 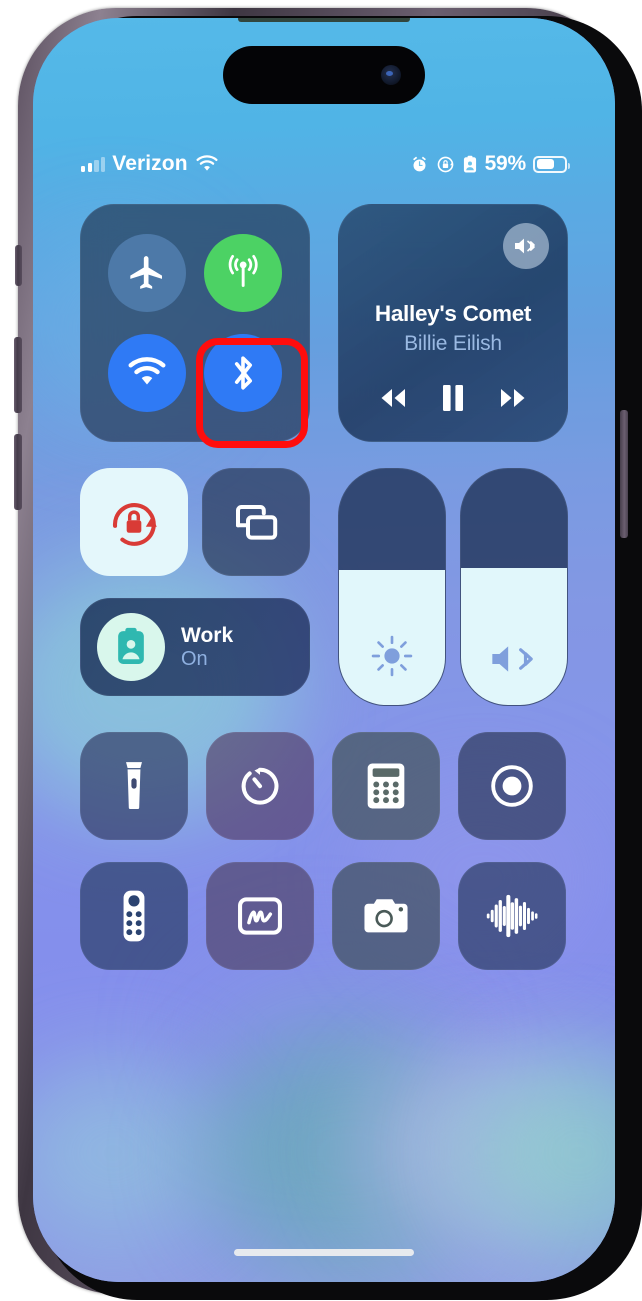 I want to click on timer-icon, so click(x=260, y=786).